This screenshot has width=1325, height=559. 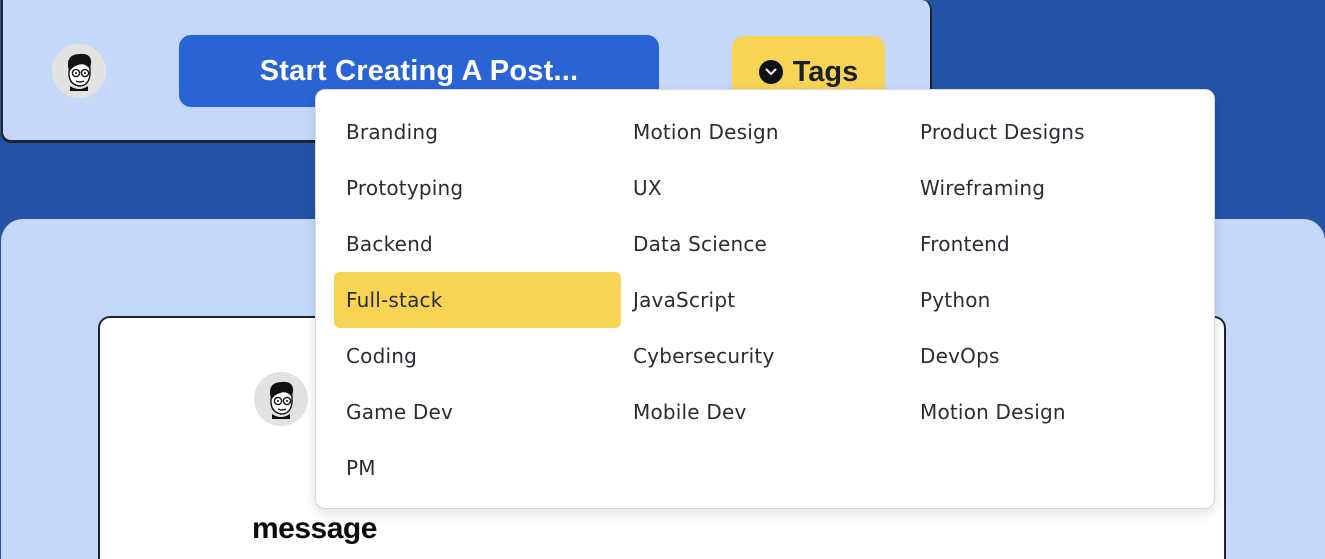 I want to click on tag-option: Mobile Dev, so click(x=764, y=412).